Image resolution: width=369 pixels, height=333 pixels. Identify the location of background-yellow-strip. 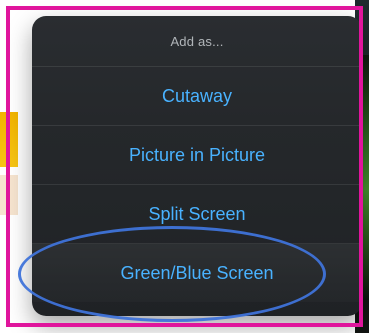
(9, 139).